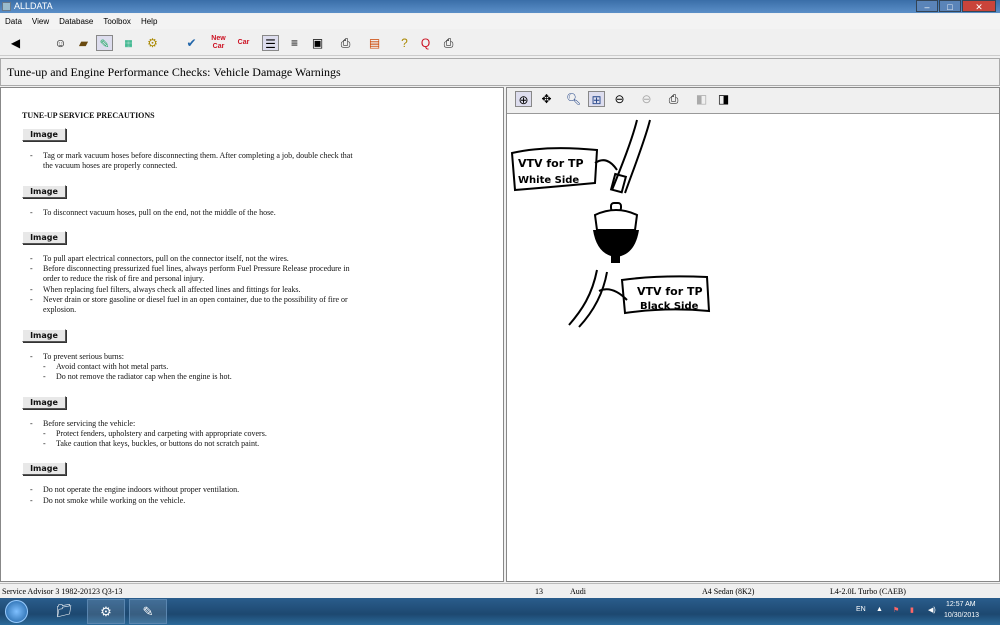 This screenshot has width=1000, height=625. Describe the element at coordinates (425, 43) in the screenshot. I see `zoom-z-icon: Q` at that location.